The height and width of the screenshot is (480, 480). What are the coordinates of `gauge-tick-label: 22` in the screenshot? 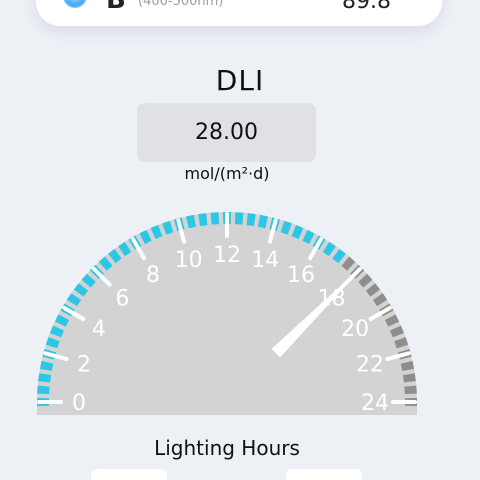 It's located at (370, 365).